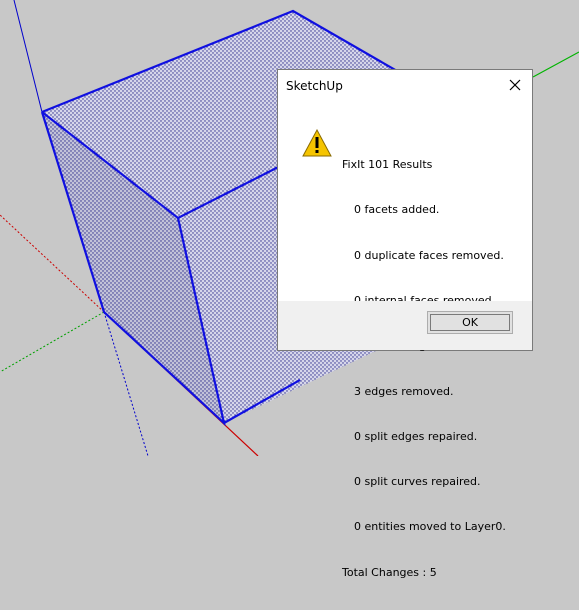 This screenshot has width=579, height=610. Describe the element at coordinates (317, 142) in the screenshot. I see `warning-icon` at that location.